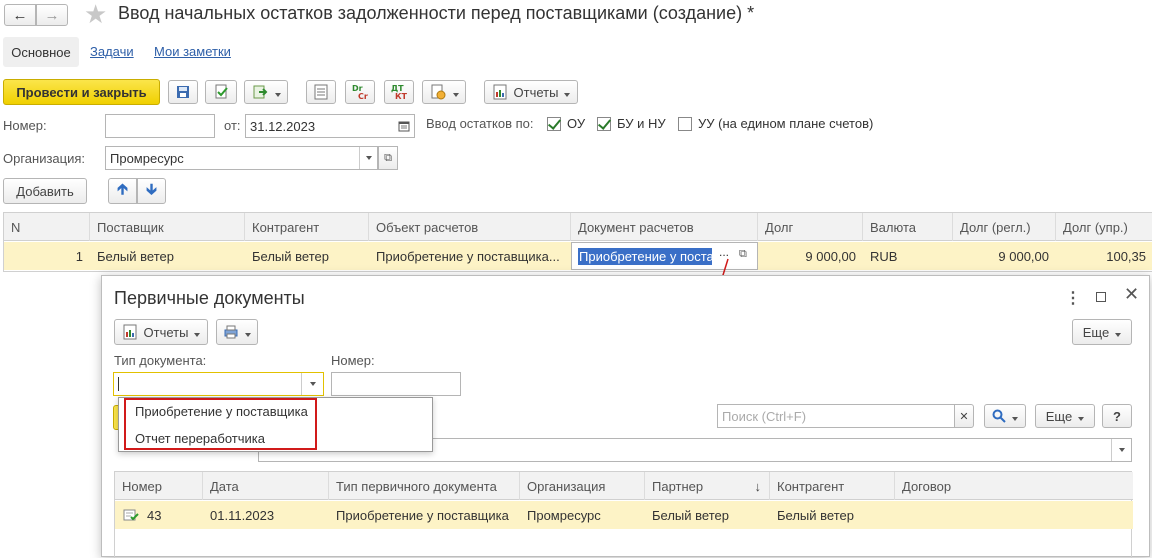 This screenshot has width=1152, height=558. Describe the element at coordinates (764, 416) in the screenshot. I see `search-placeholder: Поиск (Ctrl+F)` at that location.